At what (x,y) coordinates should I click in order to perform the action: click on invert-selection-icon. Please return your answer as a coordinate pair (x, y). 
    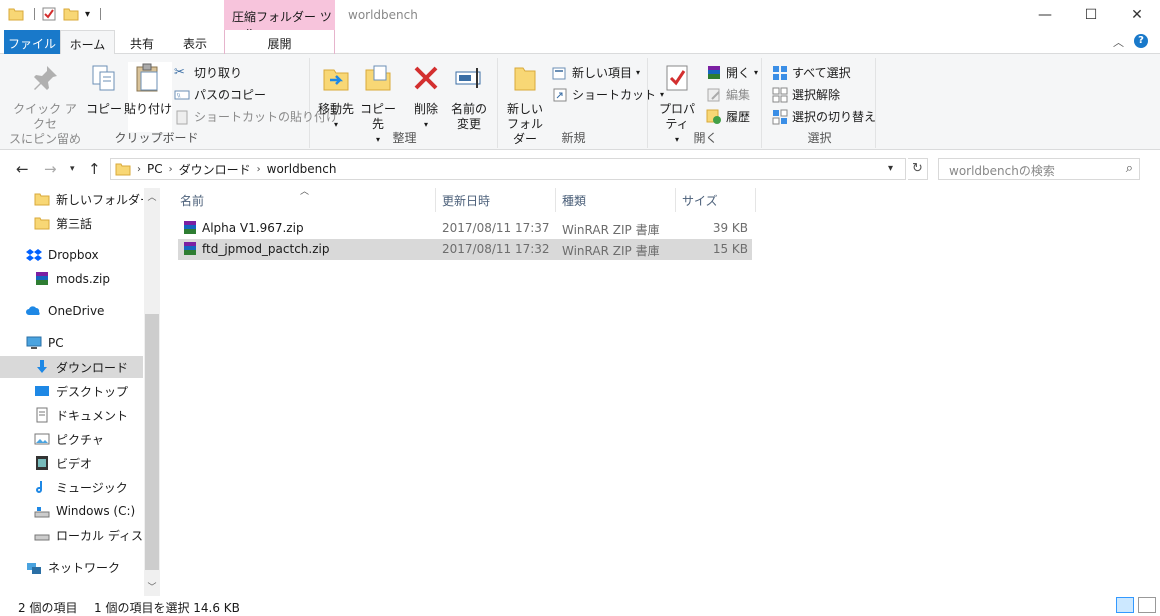
    Looking at the image, I should click on (780, 116).